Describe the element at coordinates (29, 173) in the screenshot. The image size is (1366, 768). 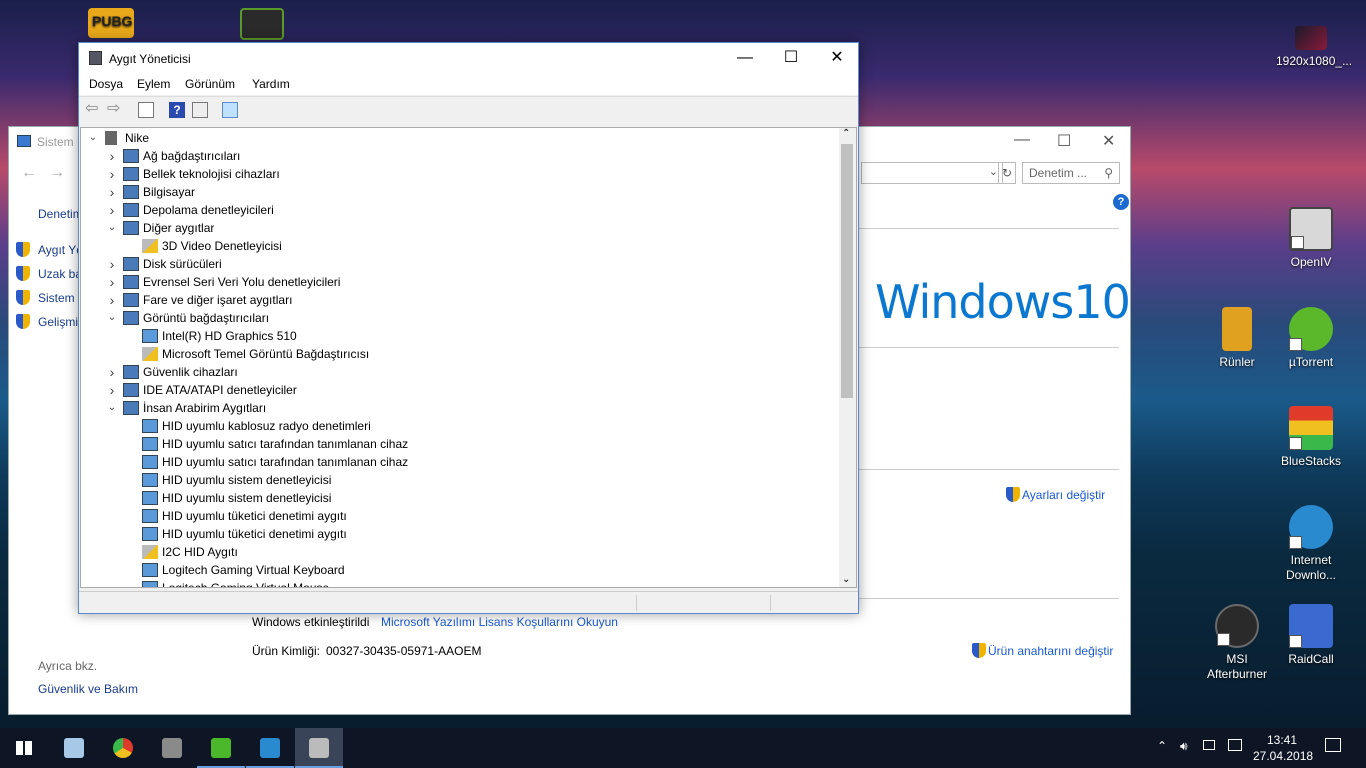
I see `back-arrow-icon: ←` at that location.